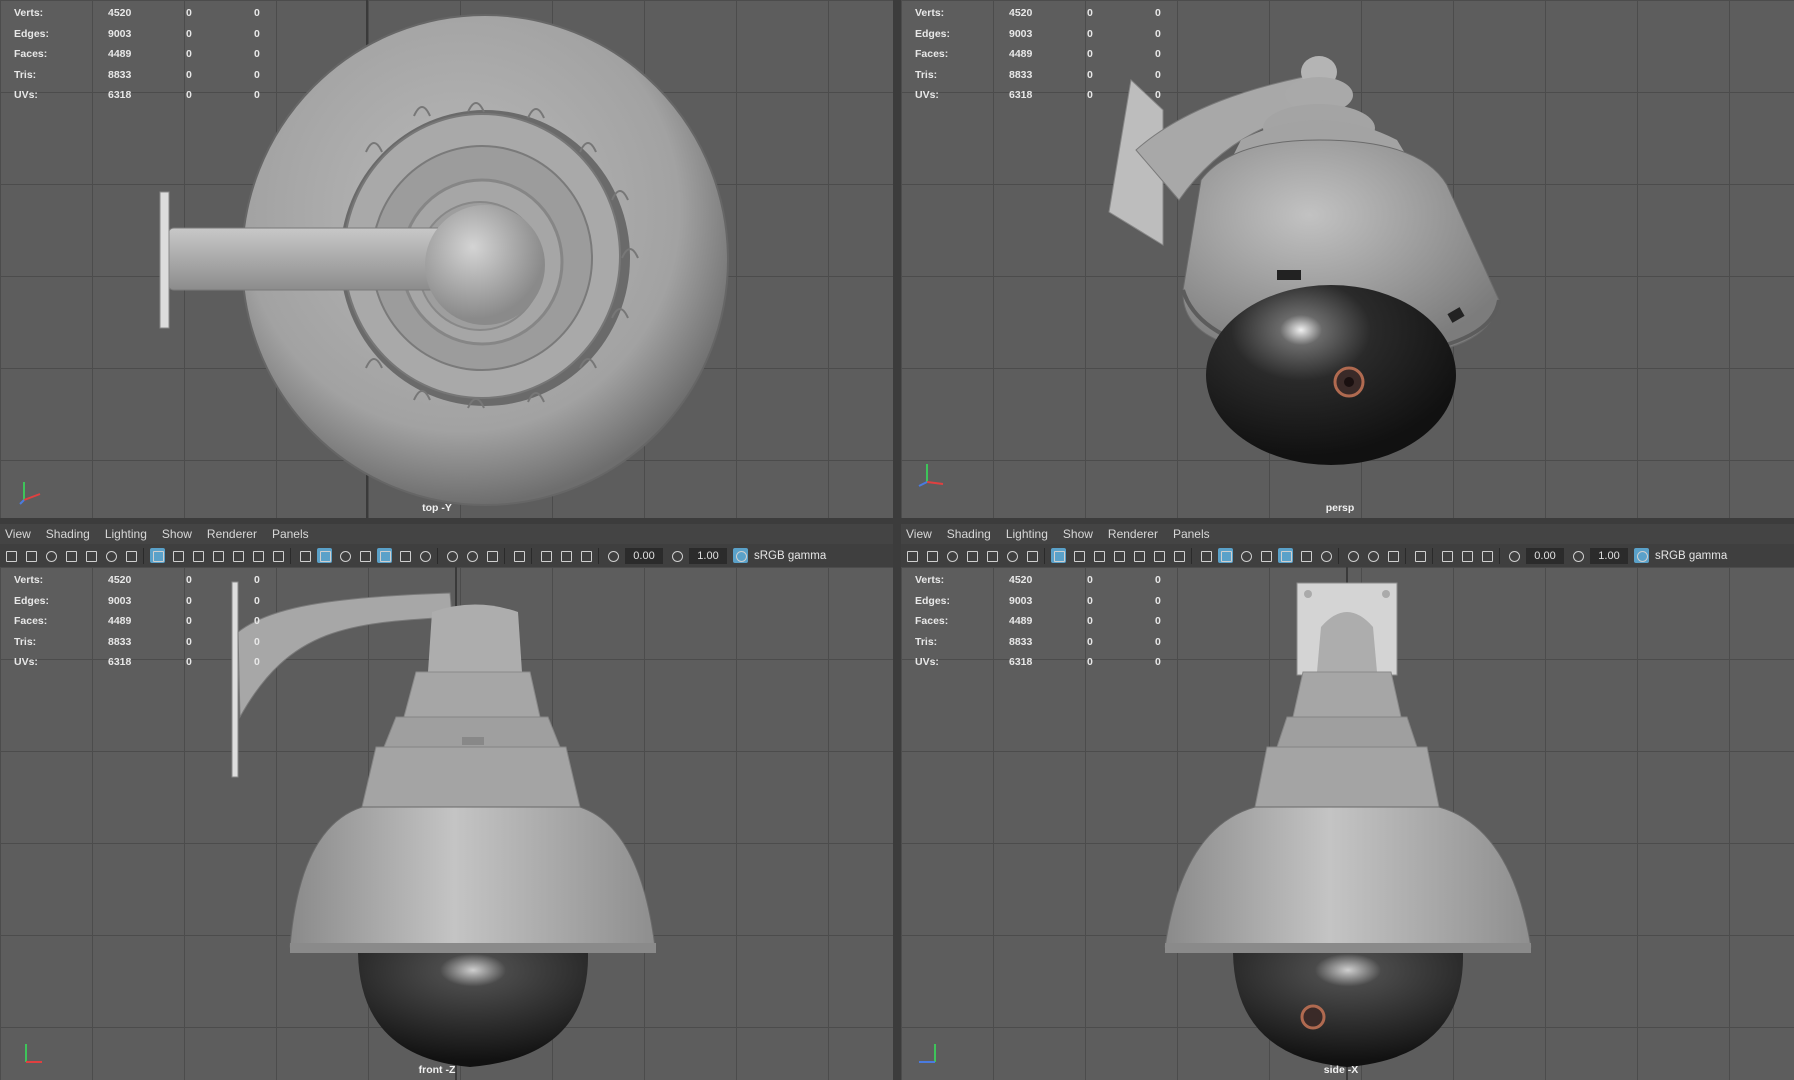 This screenshot has height=1080, width=1794. Describe the element at coordinates (31, 54) in the screenshot. I see `hud-label: Faces:` at that location.